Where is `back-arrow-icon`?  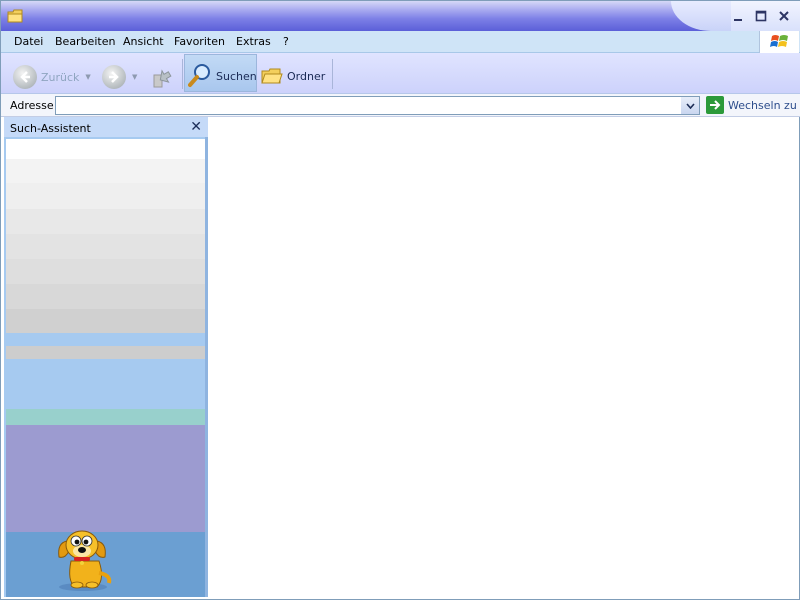
back-arrow-icon is located at coordinates (25, 77).